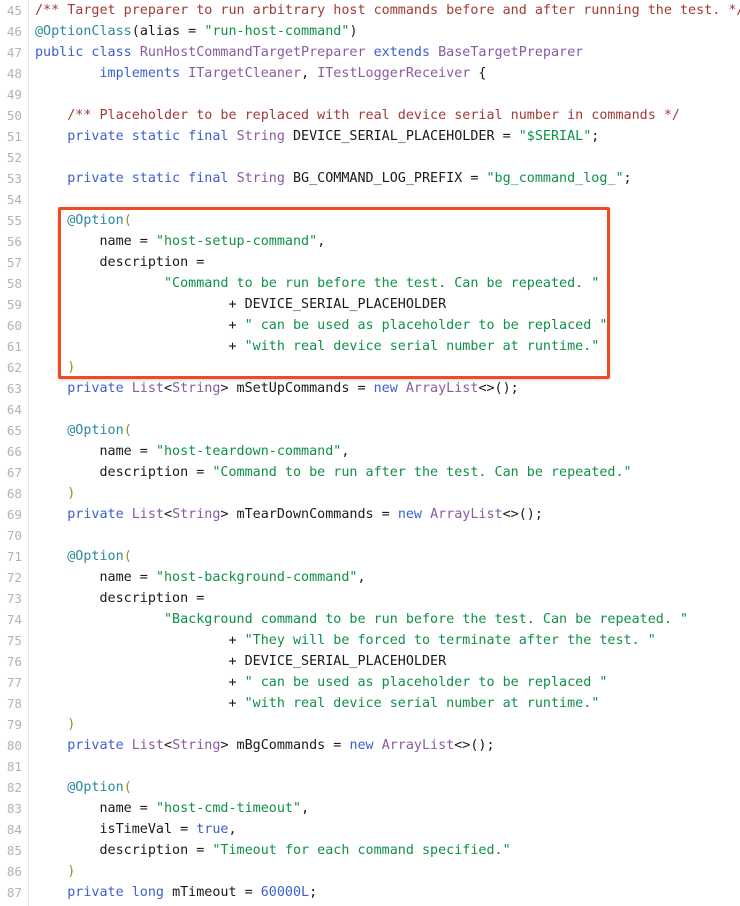  Describe the element at coordinates (87, 52) in the screenshot. I see `code-token: public class` at that location.